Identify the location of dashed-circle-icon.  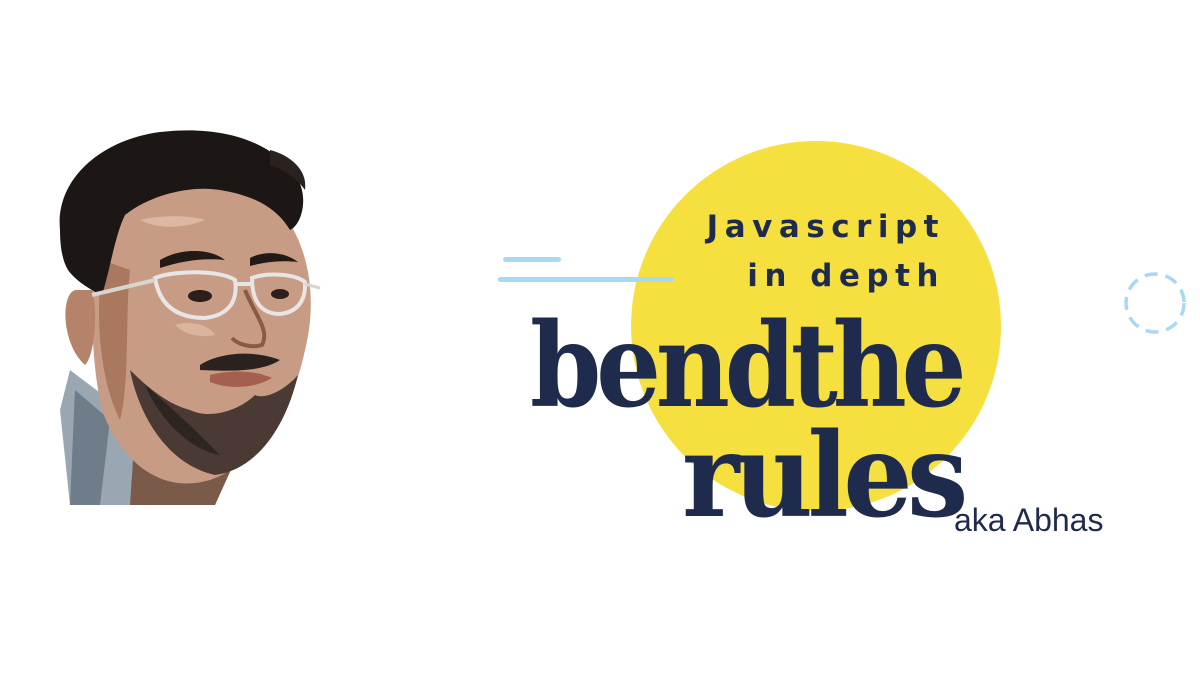
(1155, 303).